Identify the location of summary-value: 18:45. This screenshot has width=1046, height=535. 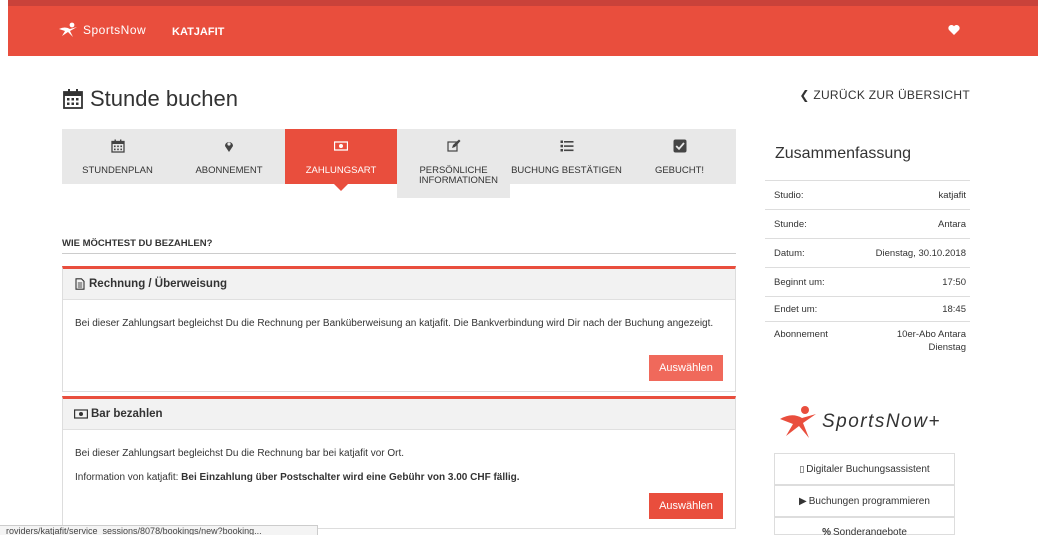
(954, 309).